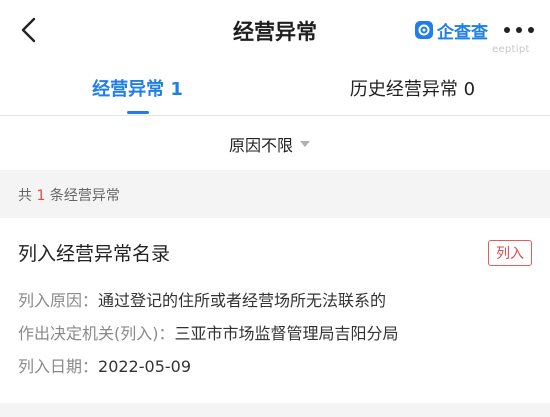 The width and height of the screenshot is (550, 417). I want to click on record-field-date: 列入日期：2022-05-09, so click(104, 365).